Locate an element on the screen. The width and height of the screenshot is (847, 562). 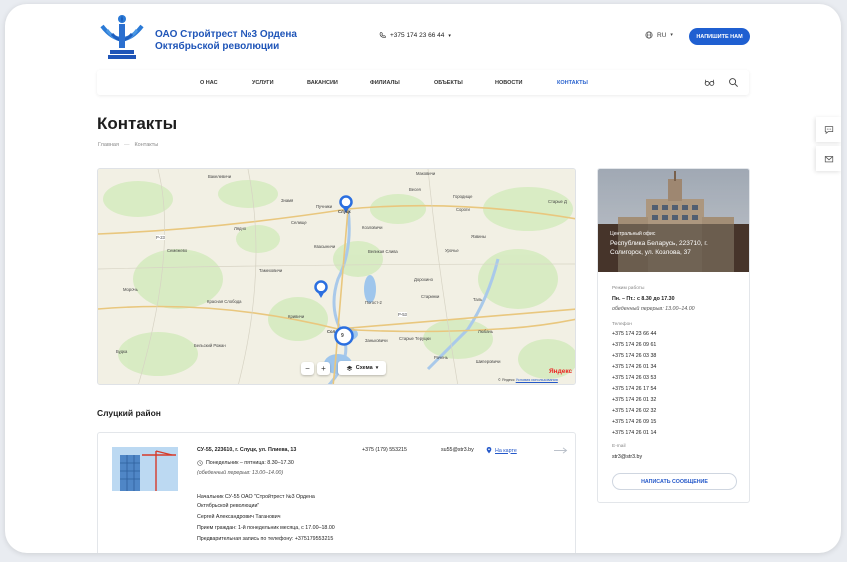
breadcrumb: Главная — Контакты is located at coordinates (128, 145).